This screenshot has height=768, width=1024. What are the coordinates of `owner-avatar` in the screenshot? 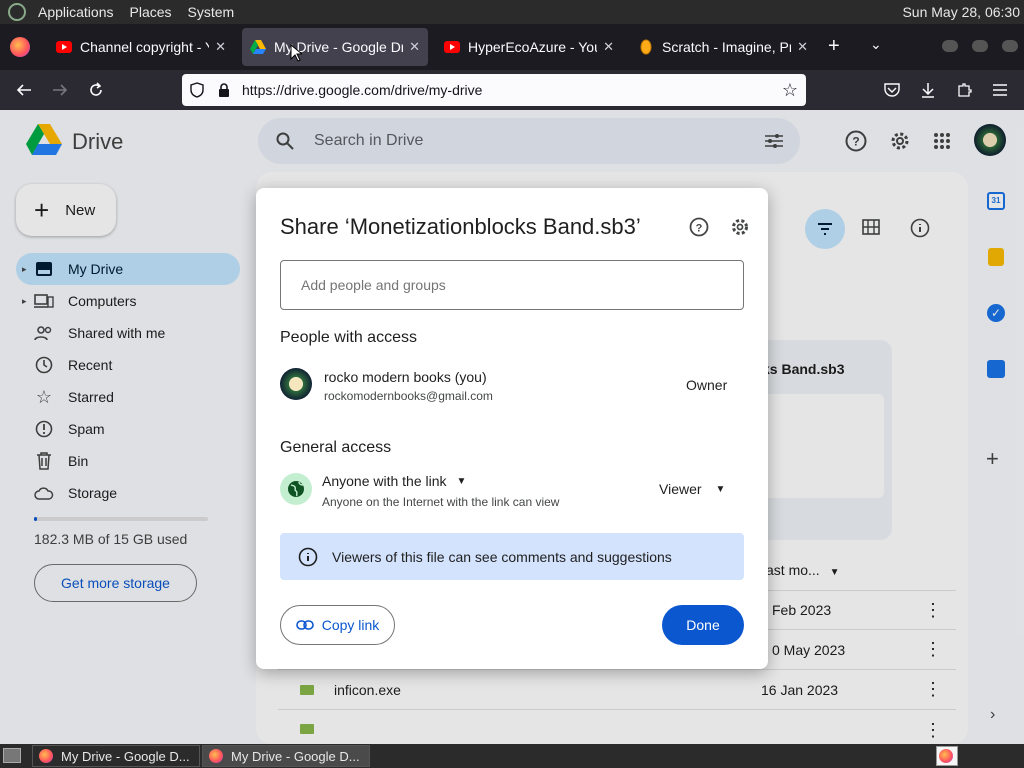 It's located at (296, 384).